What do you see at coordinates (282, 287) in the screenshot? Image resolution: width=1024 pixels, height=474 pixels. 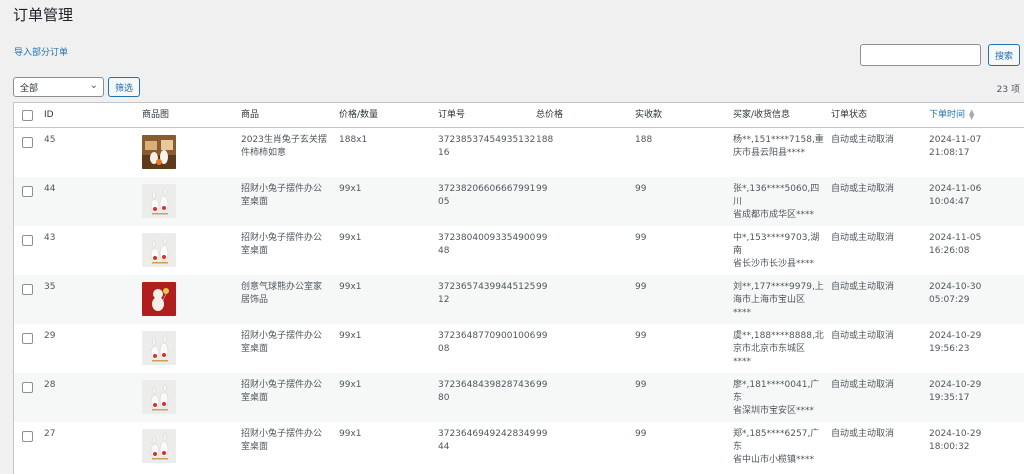 I see `row-product-line: 创意气球熊办公室家` at bounding box center [282, 287].